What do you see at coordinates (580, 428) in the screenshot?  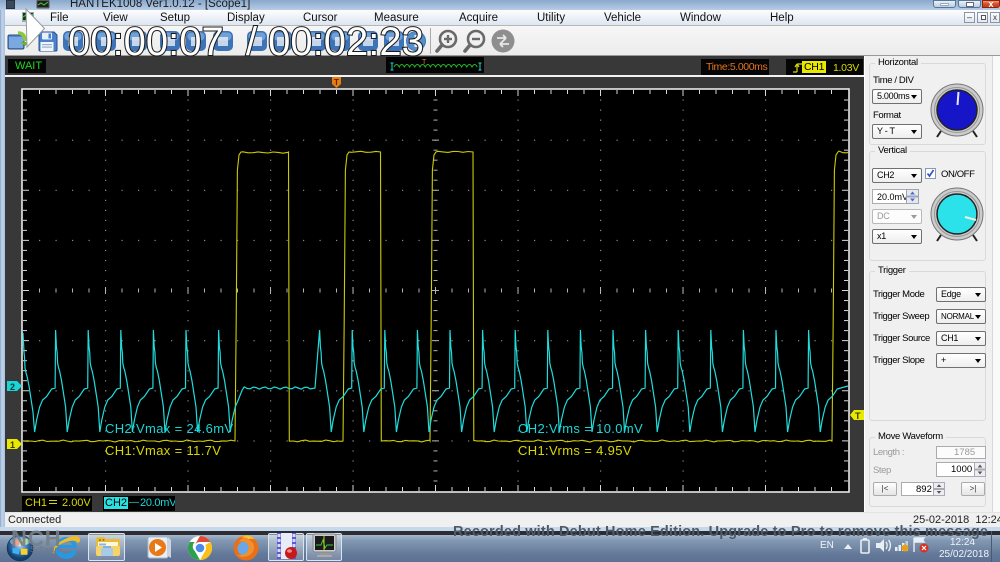 I see `svg-text: CH2:Vrms = 10.0mV` at bounding box center [580, 428].